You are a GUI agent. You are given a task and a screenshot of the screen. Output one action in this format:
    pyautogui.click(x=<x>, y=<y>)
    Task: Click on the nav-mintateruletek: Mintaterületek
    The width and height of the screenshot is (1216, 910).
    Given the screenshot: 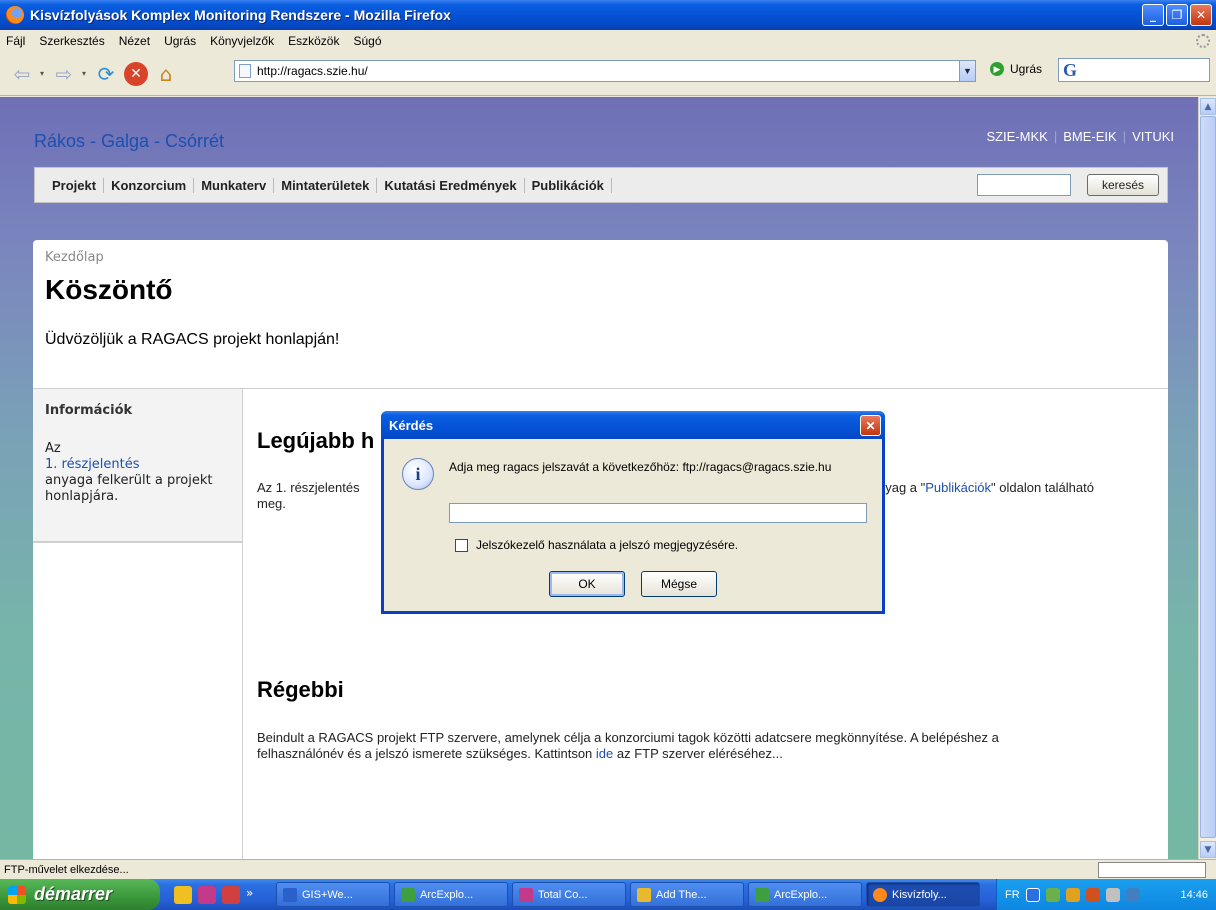 What is the action you would take?
    pyautogui.click(x=326, y=185)
    